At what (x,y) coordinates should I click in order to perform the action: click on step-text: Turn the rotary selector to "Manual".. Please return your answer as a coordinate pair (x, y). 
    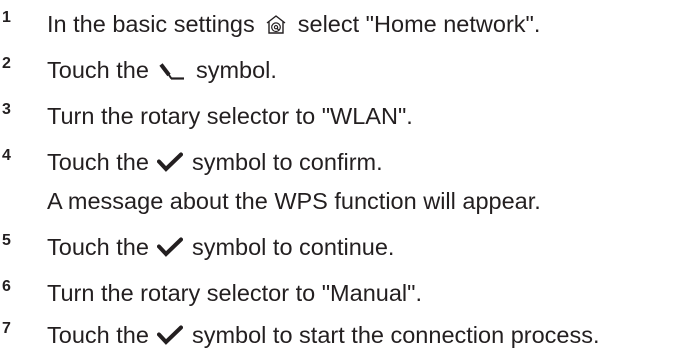
    Looking at the image, I should click on (234, 293).